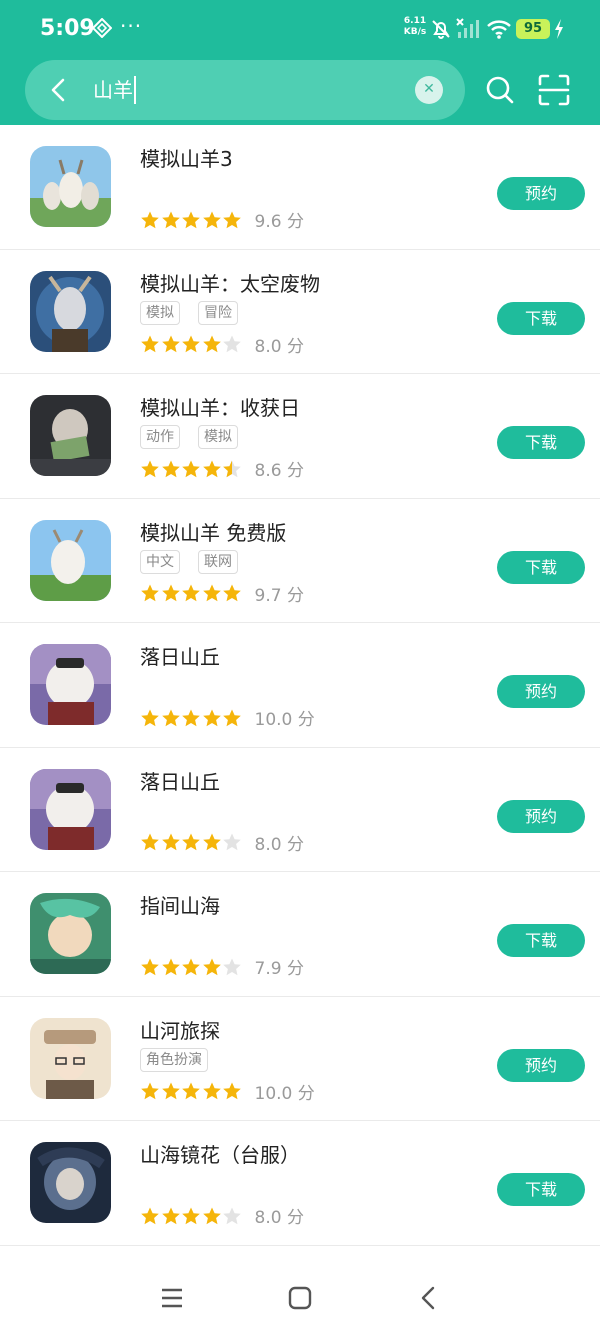 The height and width of the screenshot is (1333, 600). I want to click on result-item: 模拟山羊：太空废物模拟 冒险 8.0 分 下载, so click(300, 312).